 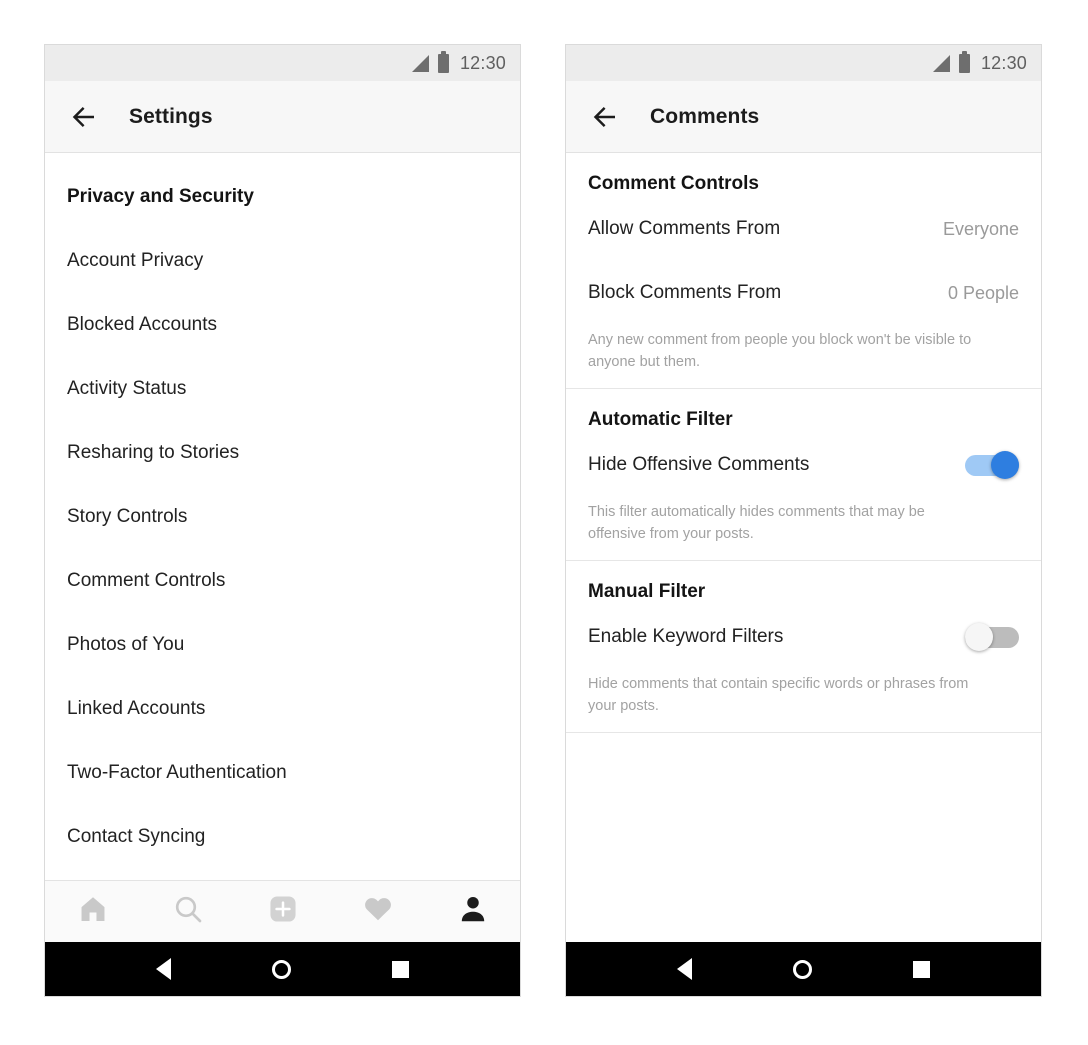 I want to click on row-label: Allow Comments From, so click(x=684, y=228).